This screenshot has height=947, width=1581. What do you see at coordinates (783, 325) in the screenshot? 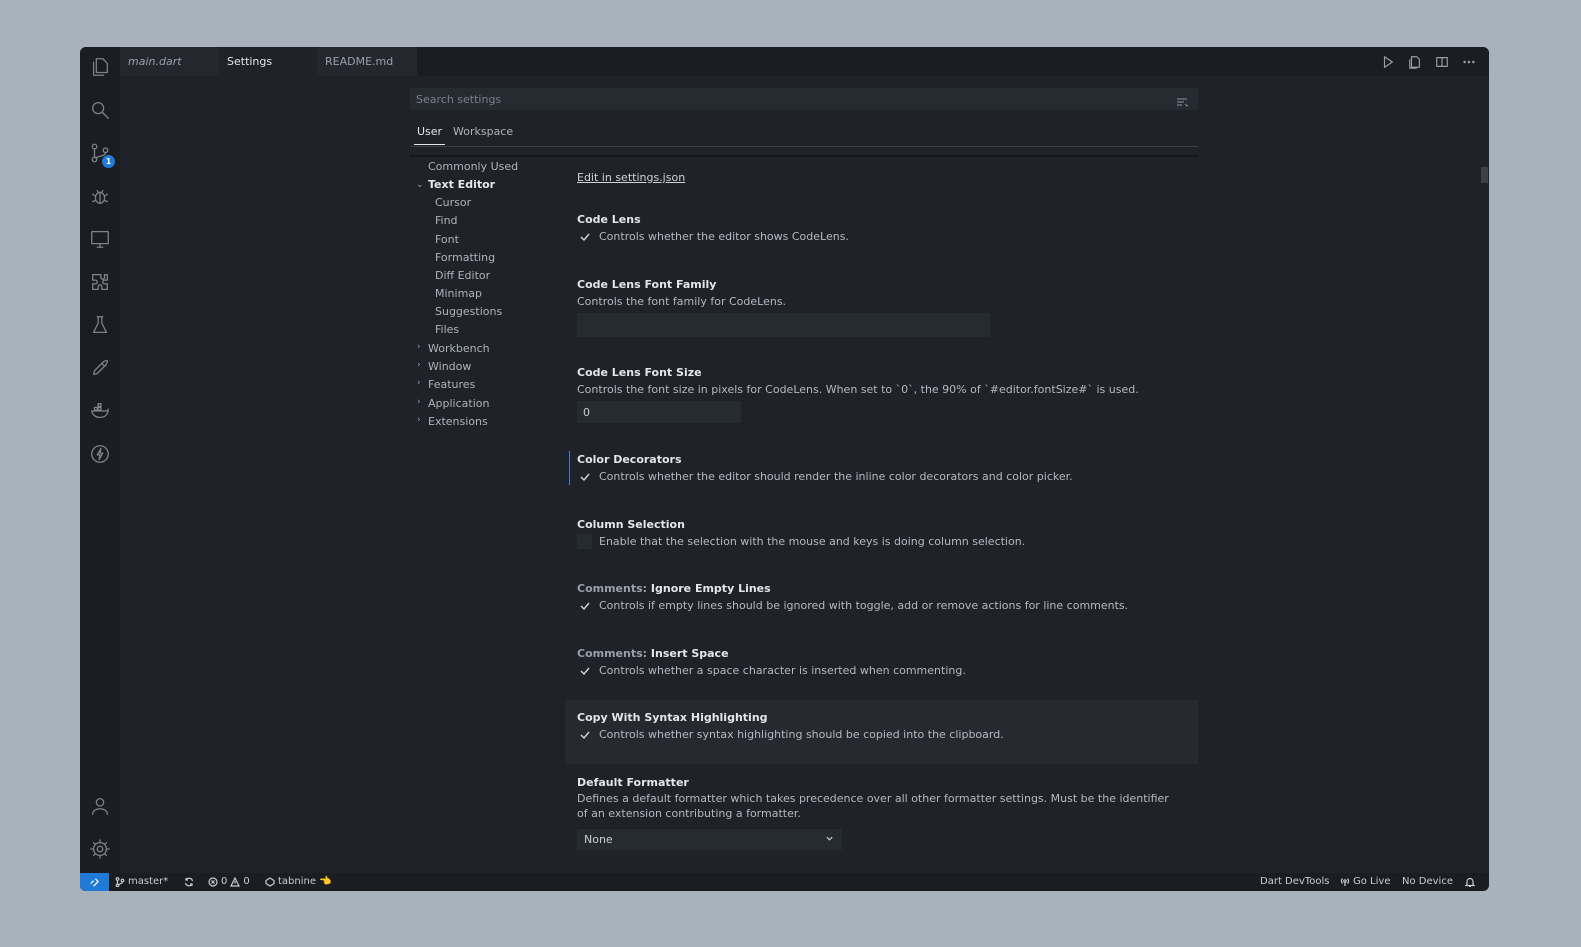
I see `code-lens-font-family-input` at bounding box center [783, 325].